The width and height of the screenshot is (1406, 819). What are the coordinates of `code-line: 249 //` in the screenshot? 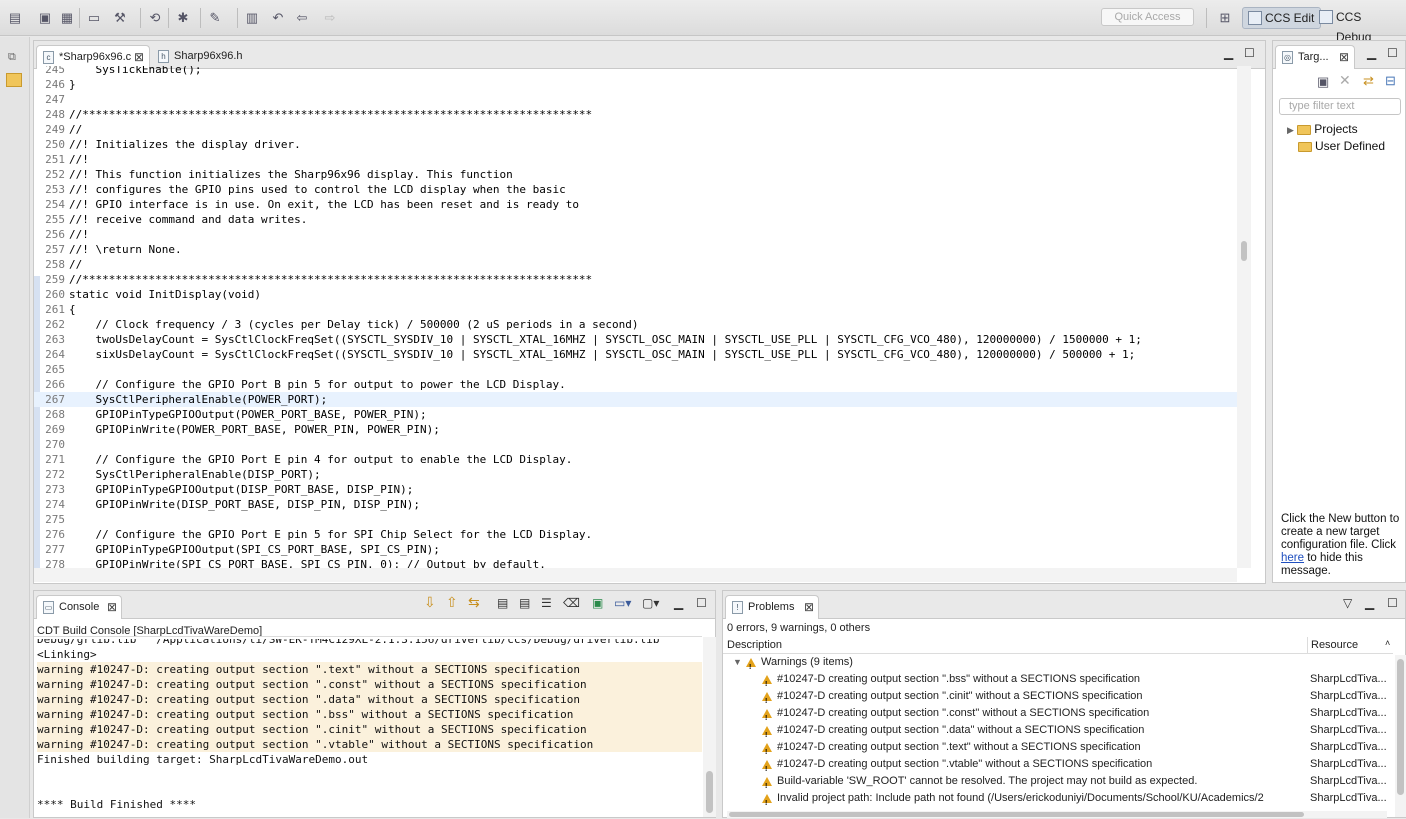 It's located at (635, 129).